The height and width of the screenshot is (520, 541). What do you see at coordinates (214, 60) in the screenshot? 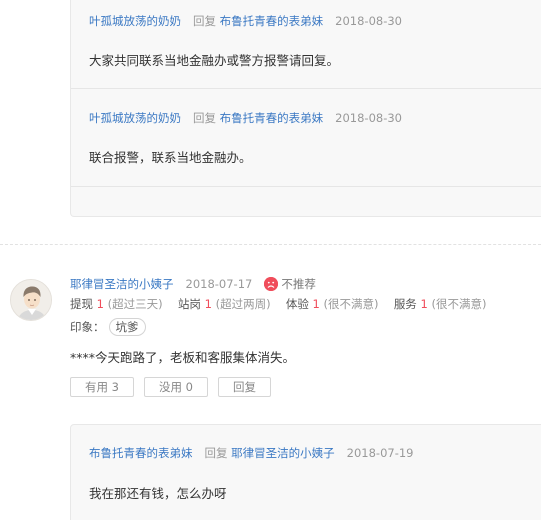
I see `reply-text: 大家共同联系当地金融办或警方报警请回复。` at bounding box center [214, 60].